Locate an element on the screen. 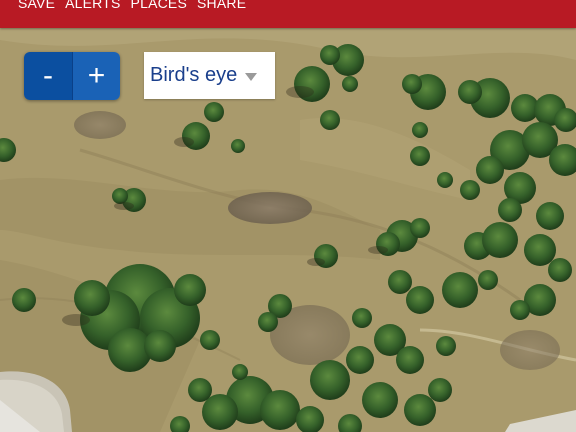  save-link: SAVE is located at coordinates (36, 6).